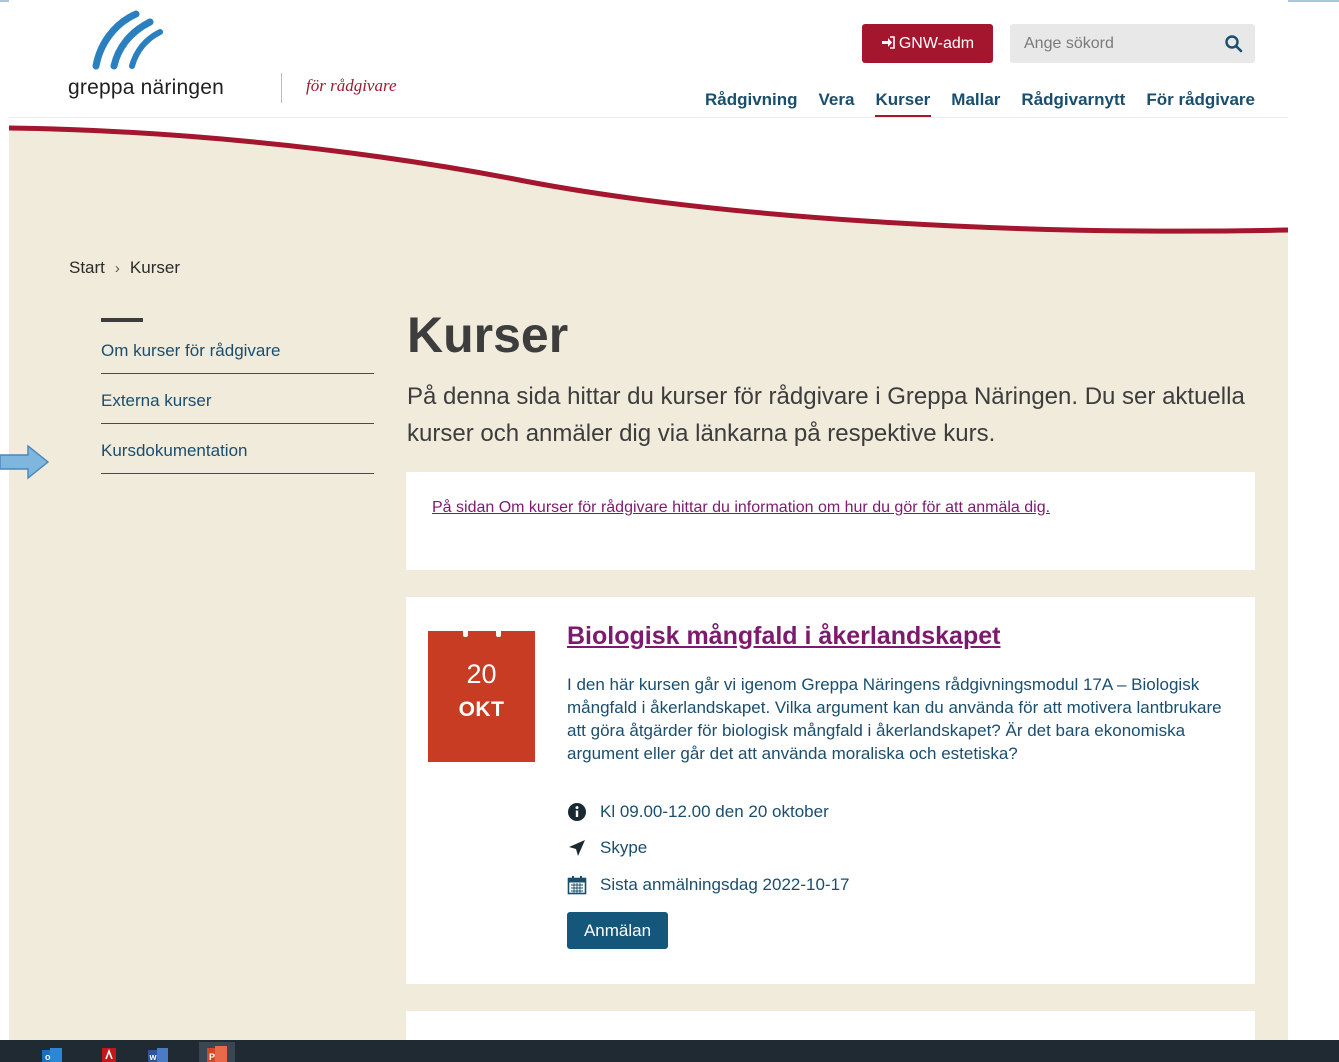 The height and width of the screenshot is (1062, 1339). I want to click on calendar-month: OKT, so click(481, 709).